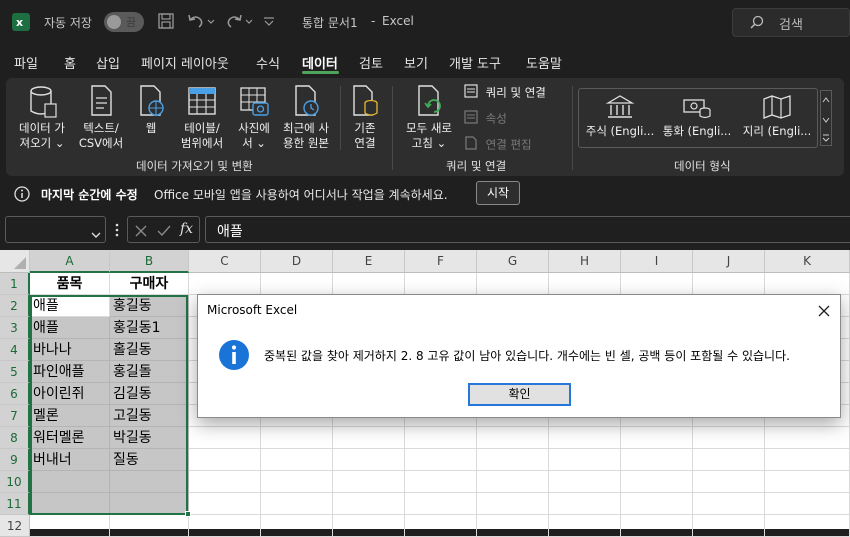 The image size is (850, 537). What do you see at coordinates (657, 526) in the screenshot?
I see `cell-i12` at bounding box center [657, 526].